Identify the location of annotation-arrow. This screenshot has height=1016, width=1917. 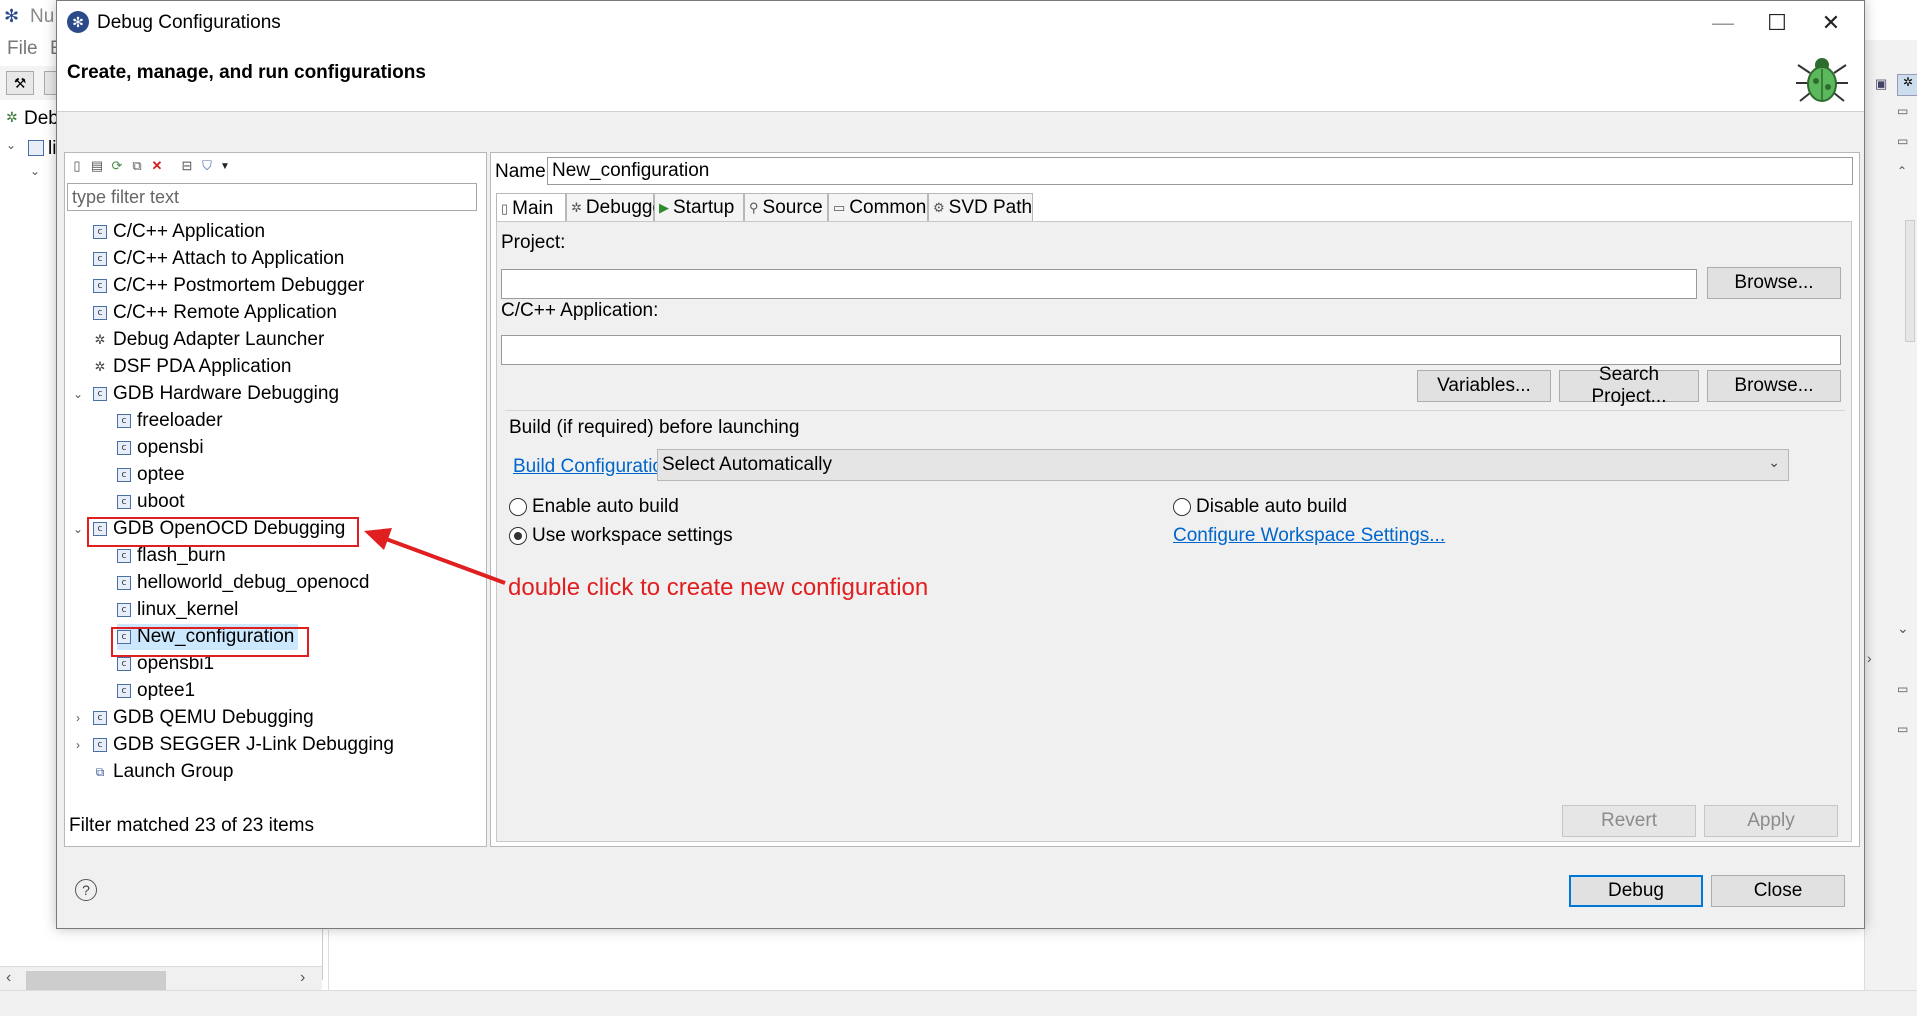
(435, 556).